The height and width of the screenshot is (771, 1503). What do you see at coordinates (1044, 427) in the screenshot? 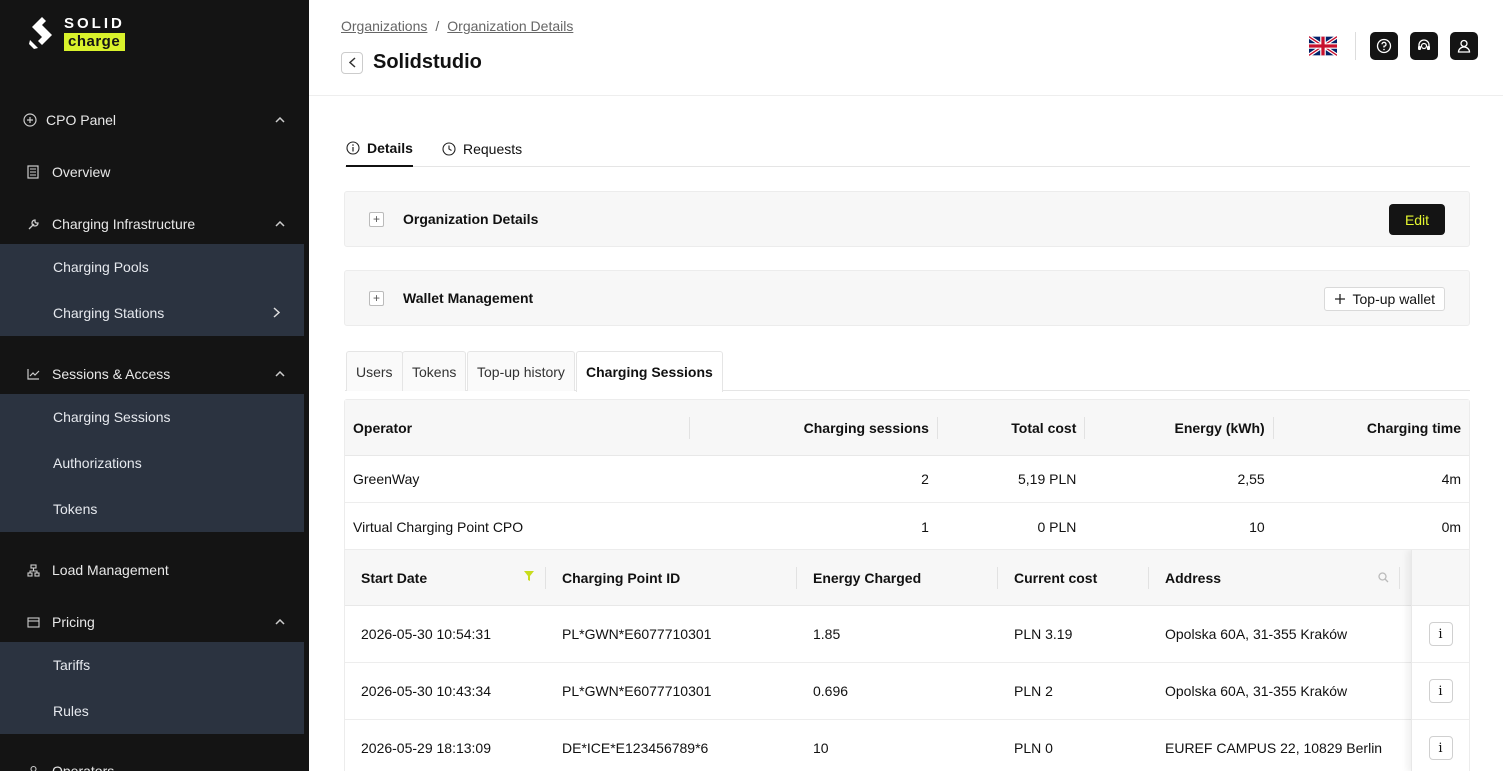
I see `column-header-total-cost: Total cost` at bounding box center [1044, 427].